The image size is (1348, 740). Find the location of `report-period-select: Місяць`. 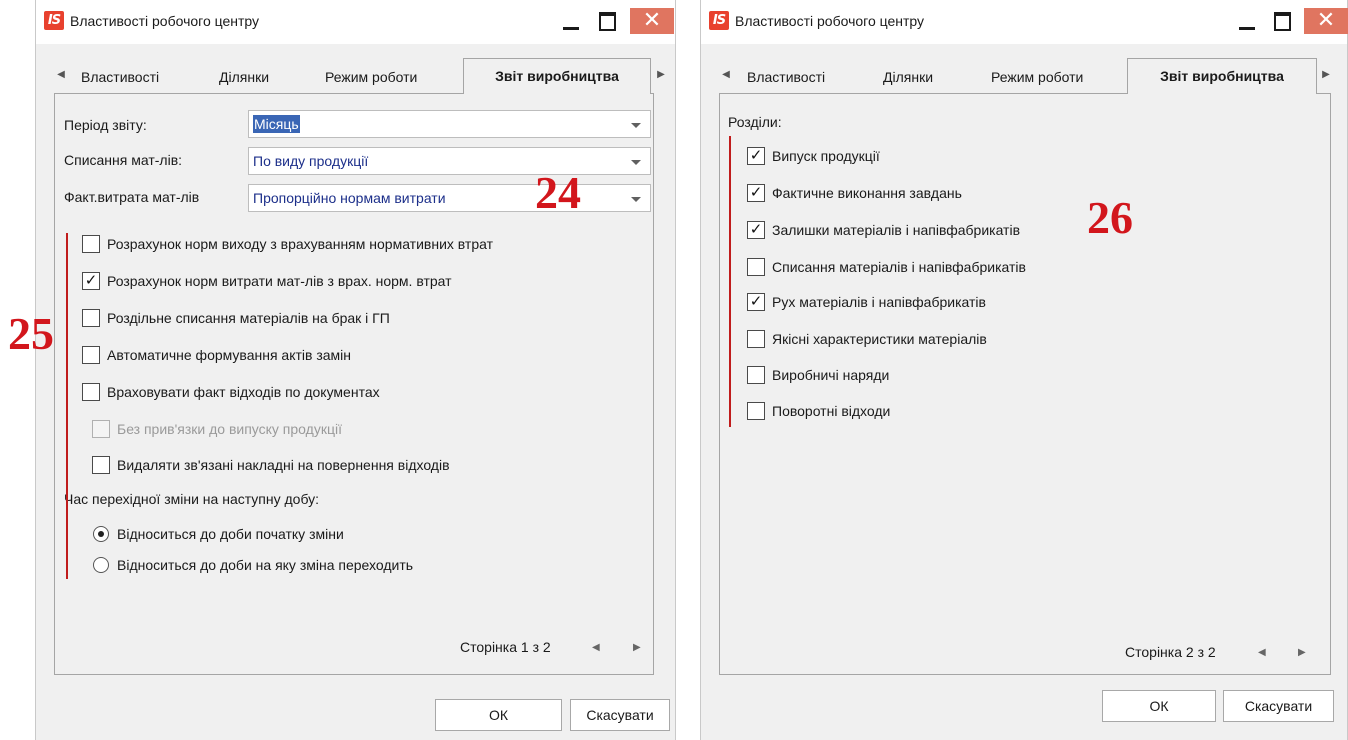

report-period-select: Місяць is located at coordinates (449, 124).